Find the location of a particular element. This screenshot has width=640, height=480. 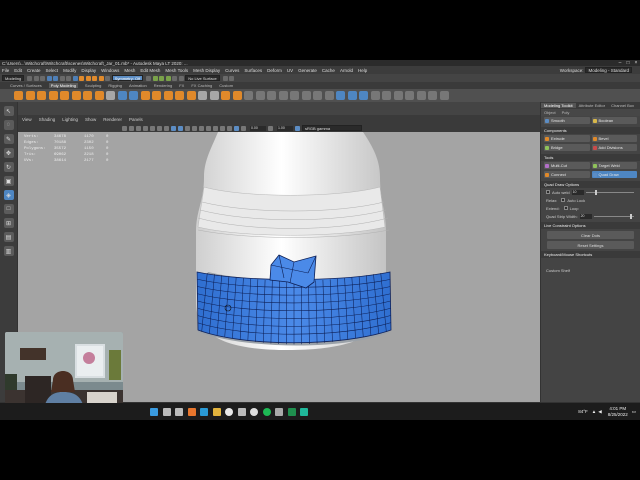

center-pivot-icon is located at coordinates (444, 95).